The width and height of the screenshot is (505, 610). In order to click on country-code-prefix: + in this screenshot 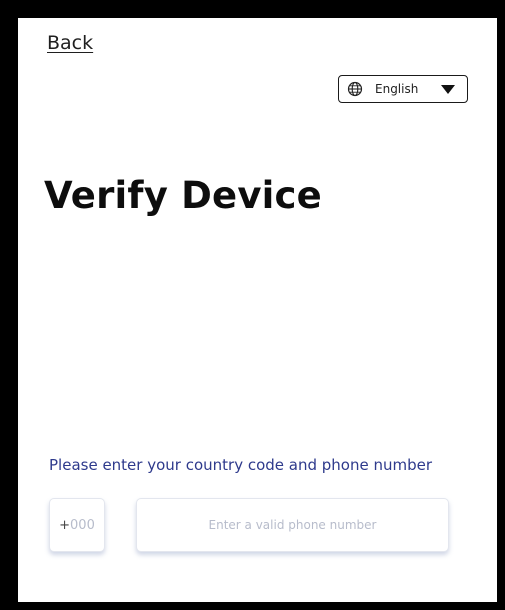, I will do `click(65, 525)`.